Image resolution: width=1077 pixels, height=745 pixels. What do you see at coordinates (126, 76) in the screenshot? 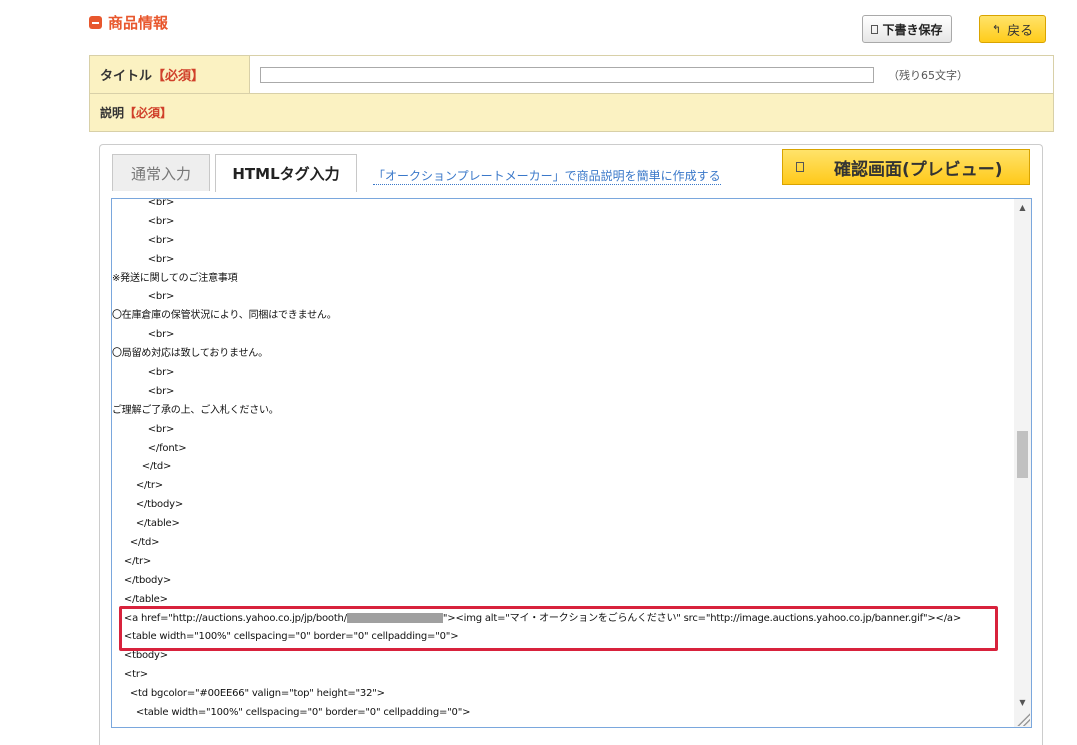
I see `title-label-text: タイトル` at bounding box center [126, 76].